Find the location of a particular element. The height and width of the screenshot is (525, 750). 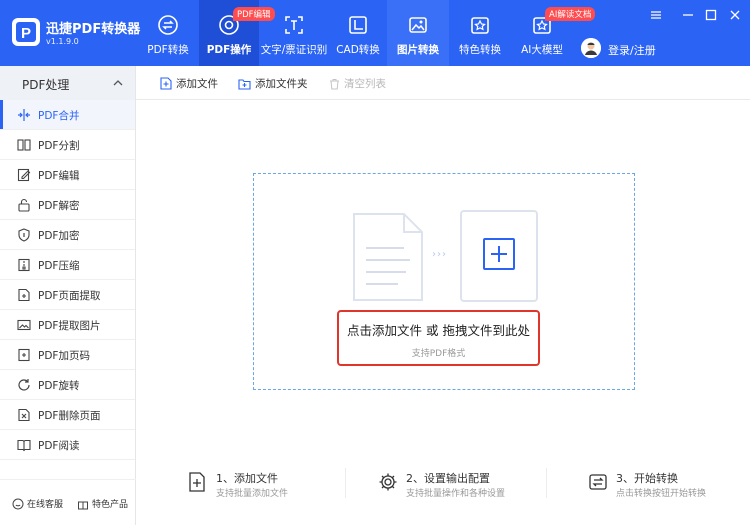

sidebar-item-compress: PDF压缩 is located at coordinates (67, 265).